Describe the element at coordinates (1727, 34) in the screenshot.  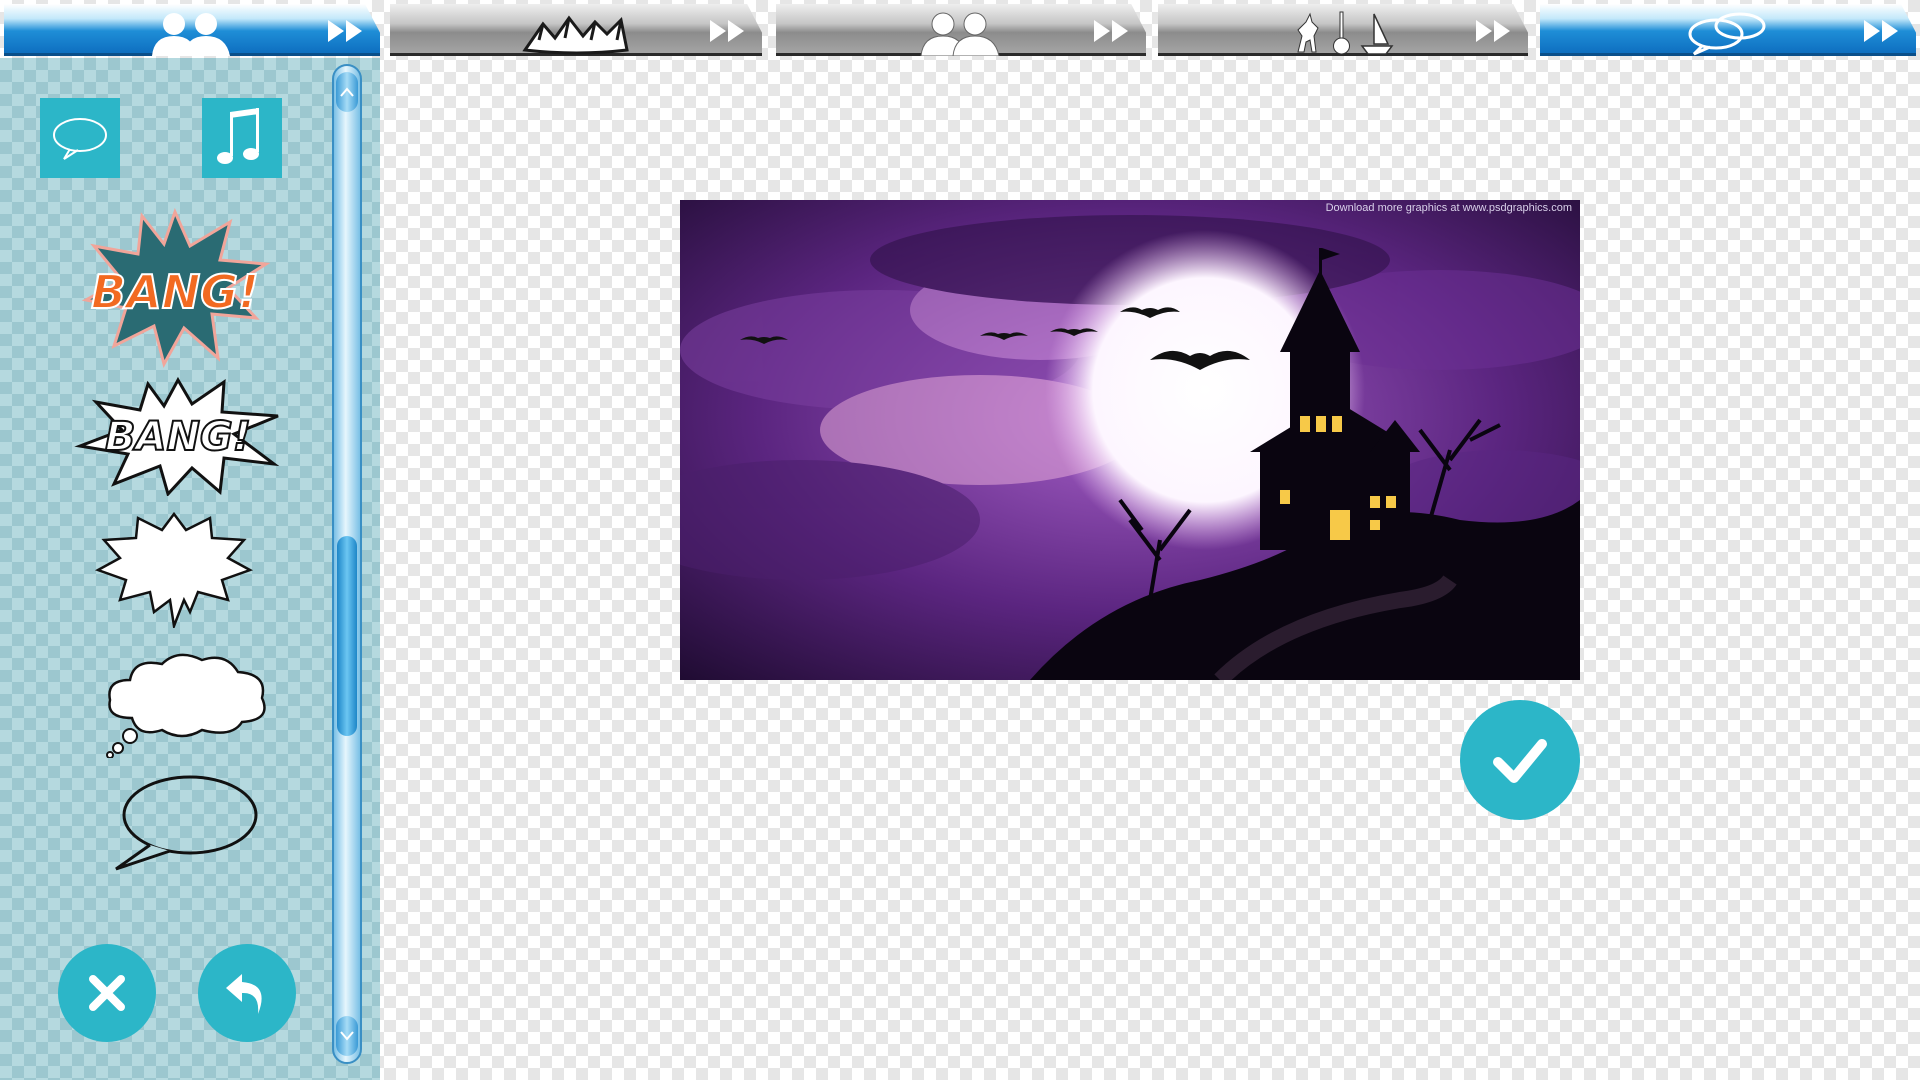
I see `speech-bubbles-icon` at that location.